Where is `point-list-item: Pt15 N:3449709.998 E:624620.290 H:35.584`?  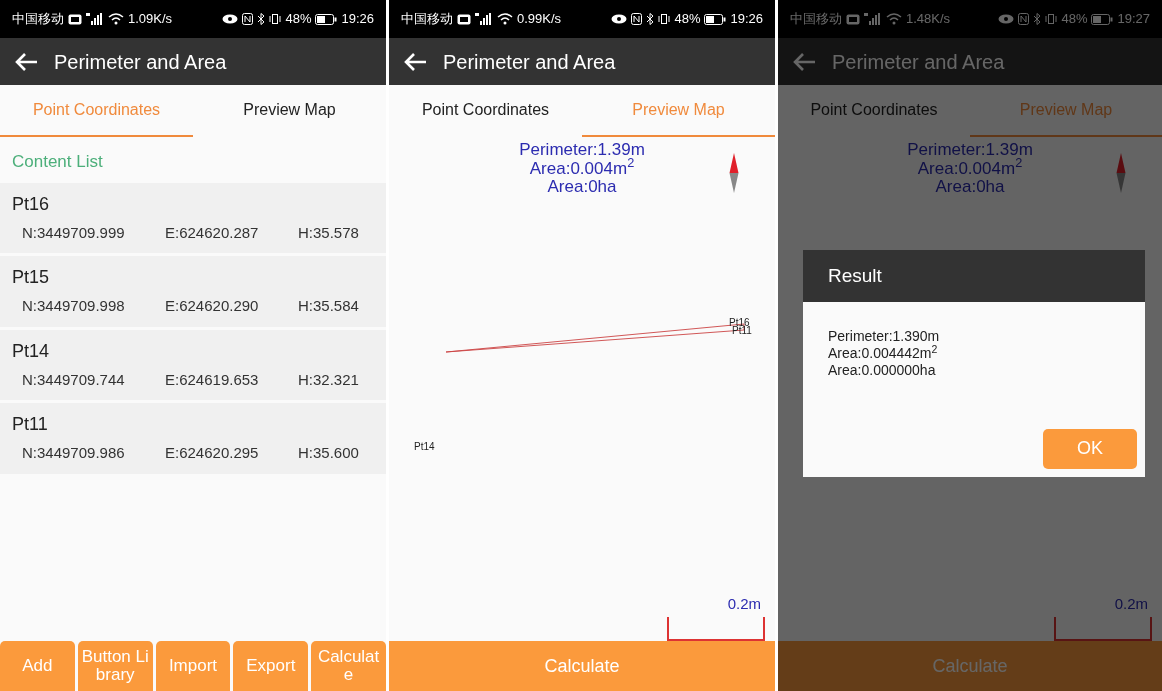
point-list-item: Pt15 N:3449709.998 E:624620.290 H:35.584 is located at coordinates (193, 291).